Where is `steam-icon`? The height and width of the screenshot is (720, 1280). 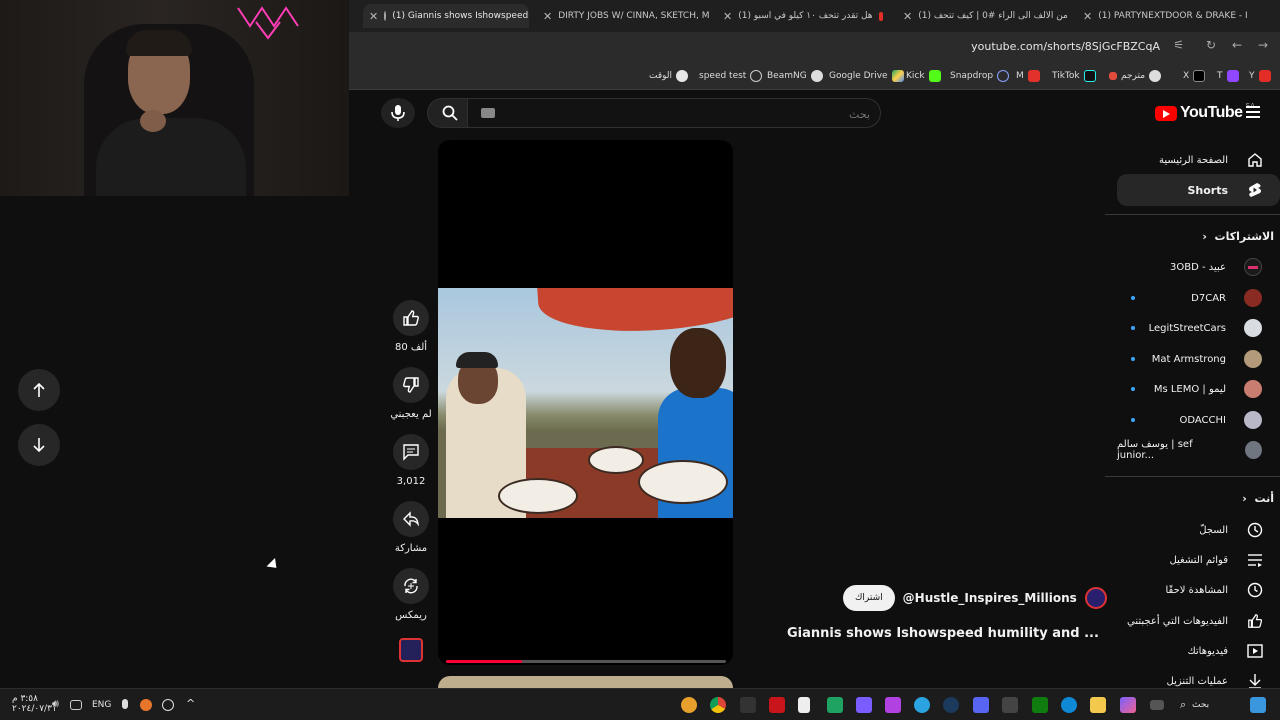
steam-icon is located at coordinates (951, 705).